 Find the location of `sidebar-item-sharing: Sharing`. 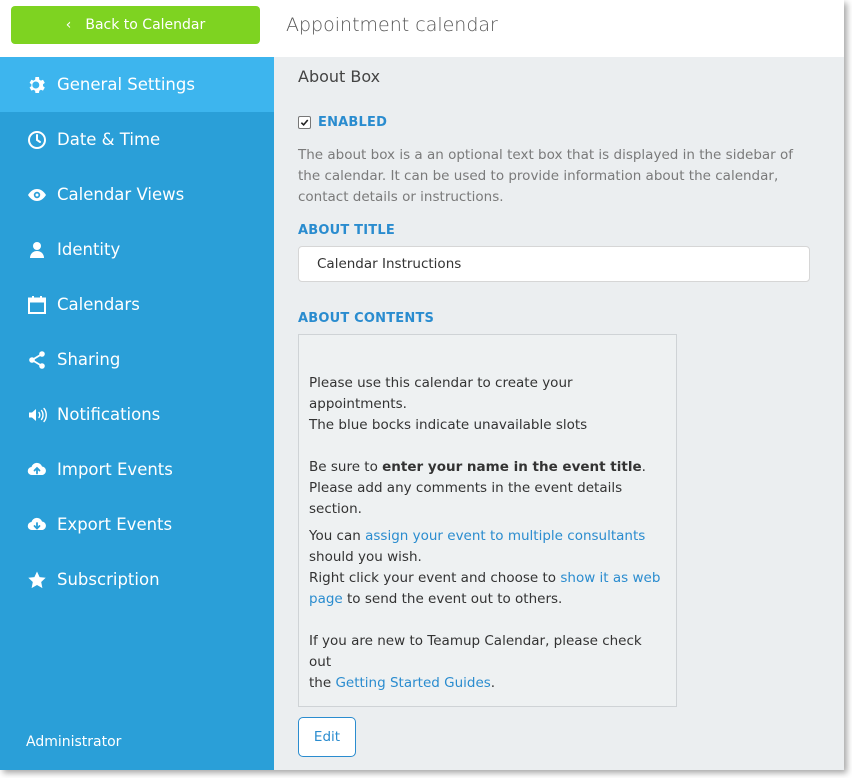

sidebar-item-sharing: Sharing is located at coordinates (137, 359).